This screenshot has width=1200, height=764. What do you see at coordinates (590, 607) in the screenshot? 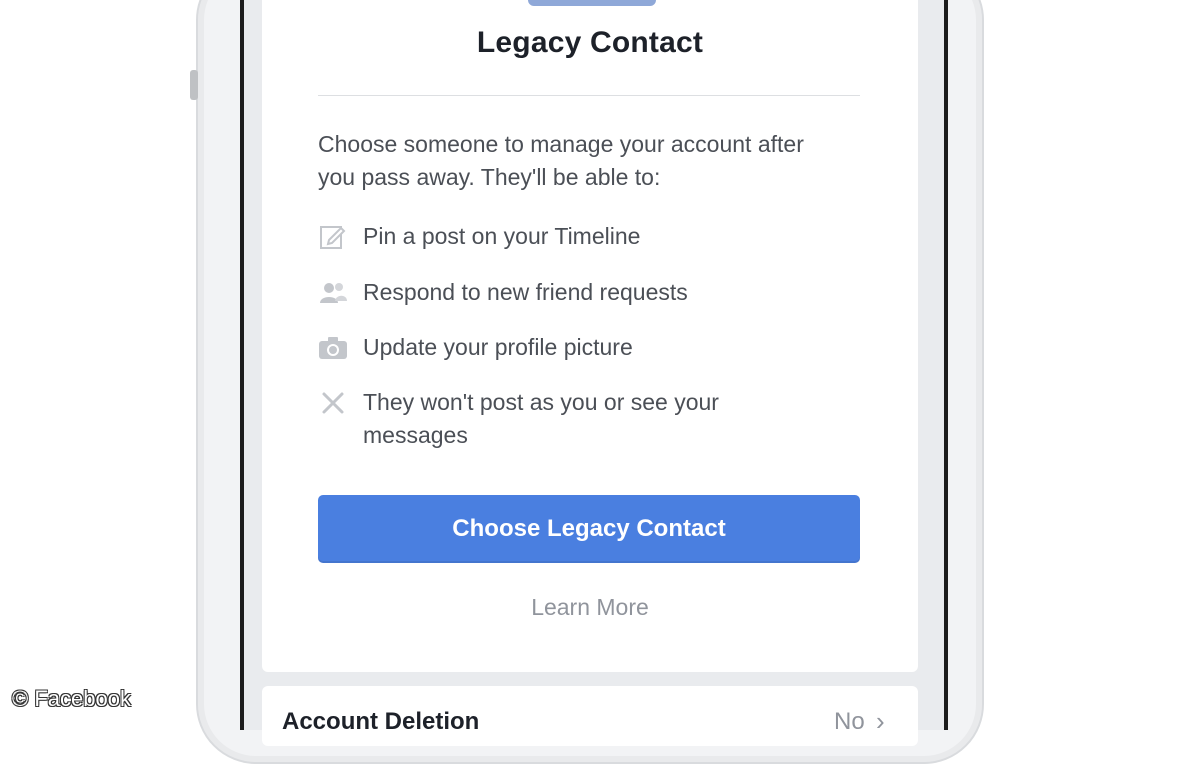
I see `learn-more-link: Learn More` at bounding box center [590, 607].